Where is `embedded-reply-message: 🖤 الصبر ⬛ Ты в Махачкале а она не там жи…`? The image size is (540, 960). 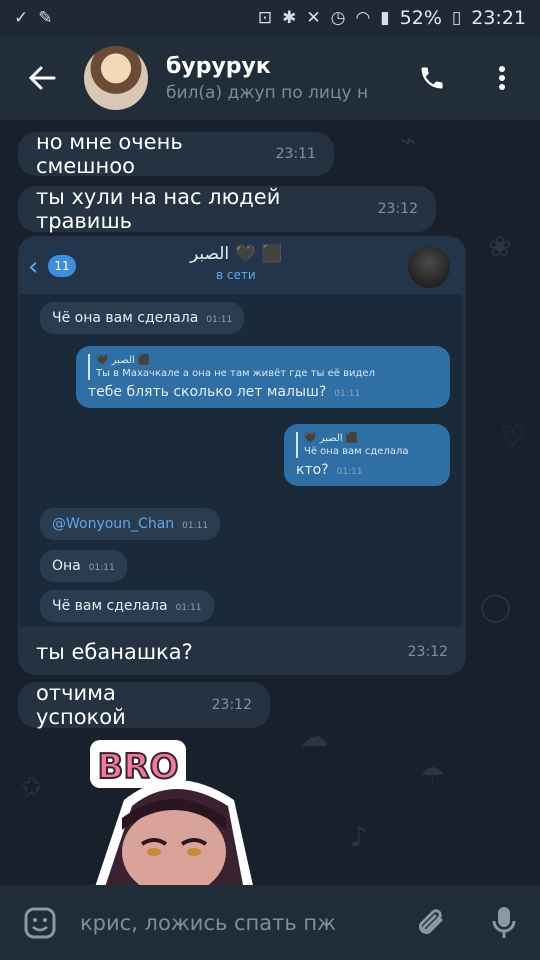
embedded-reply-message: 🖤 الصبر ⬛ Ты в Махачкале а она не там жи… is located at coordinates (263, 377).